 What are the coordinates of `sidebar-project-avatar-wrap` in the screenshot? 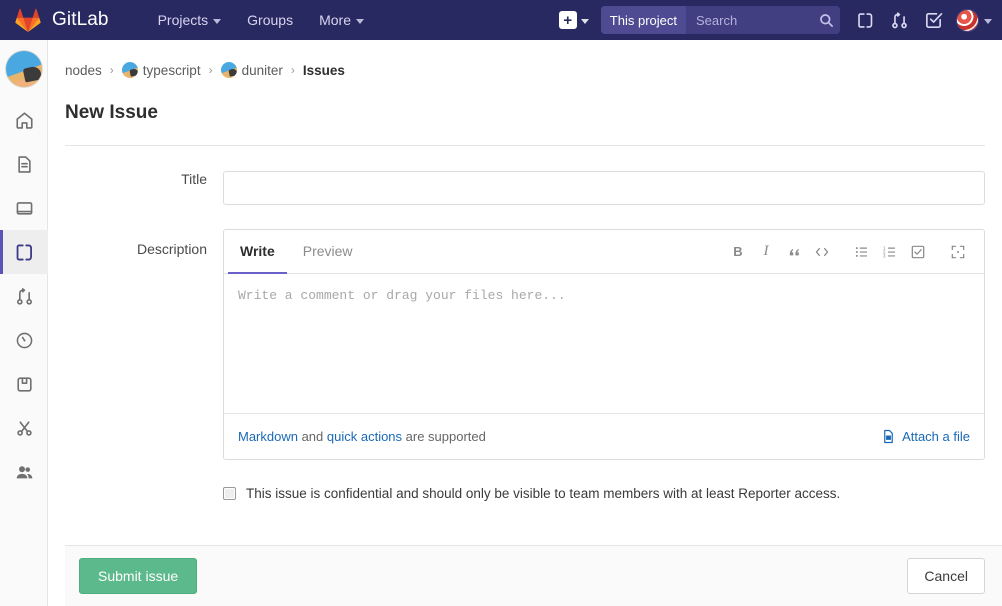 It's located at (23, 69).